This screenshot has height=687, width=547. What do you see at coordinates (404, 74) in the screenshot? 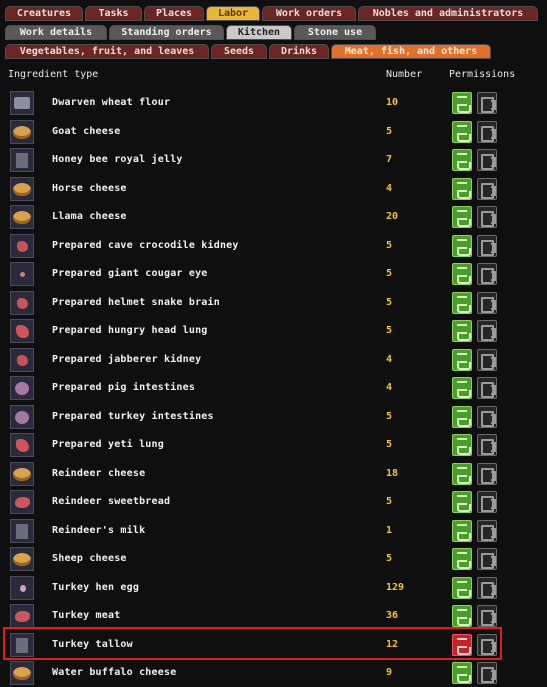
I see `column-header-number: Number` at bounding box center [404, 74].